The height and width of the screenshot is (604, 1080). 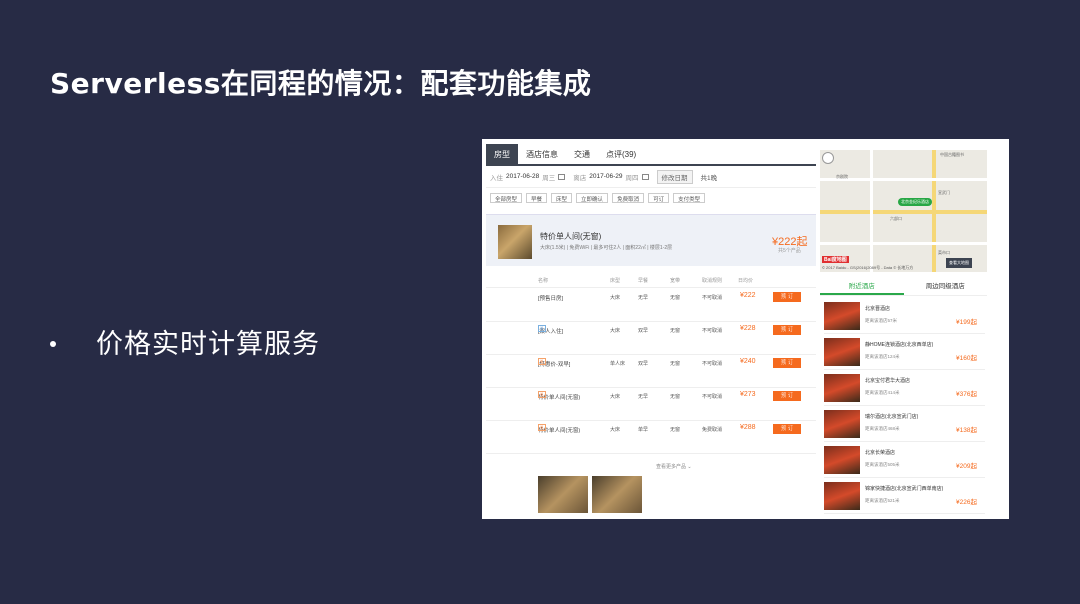 What do you see at coordinates (904, 316) in the screenshot?
I see `nearby-hotel-item: 北京晋酒店 距离该酒店57米 ¥199起` at bounding box center [904, 316].